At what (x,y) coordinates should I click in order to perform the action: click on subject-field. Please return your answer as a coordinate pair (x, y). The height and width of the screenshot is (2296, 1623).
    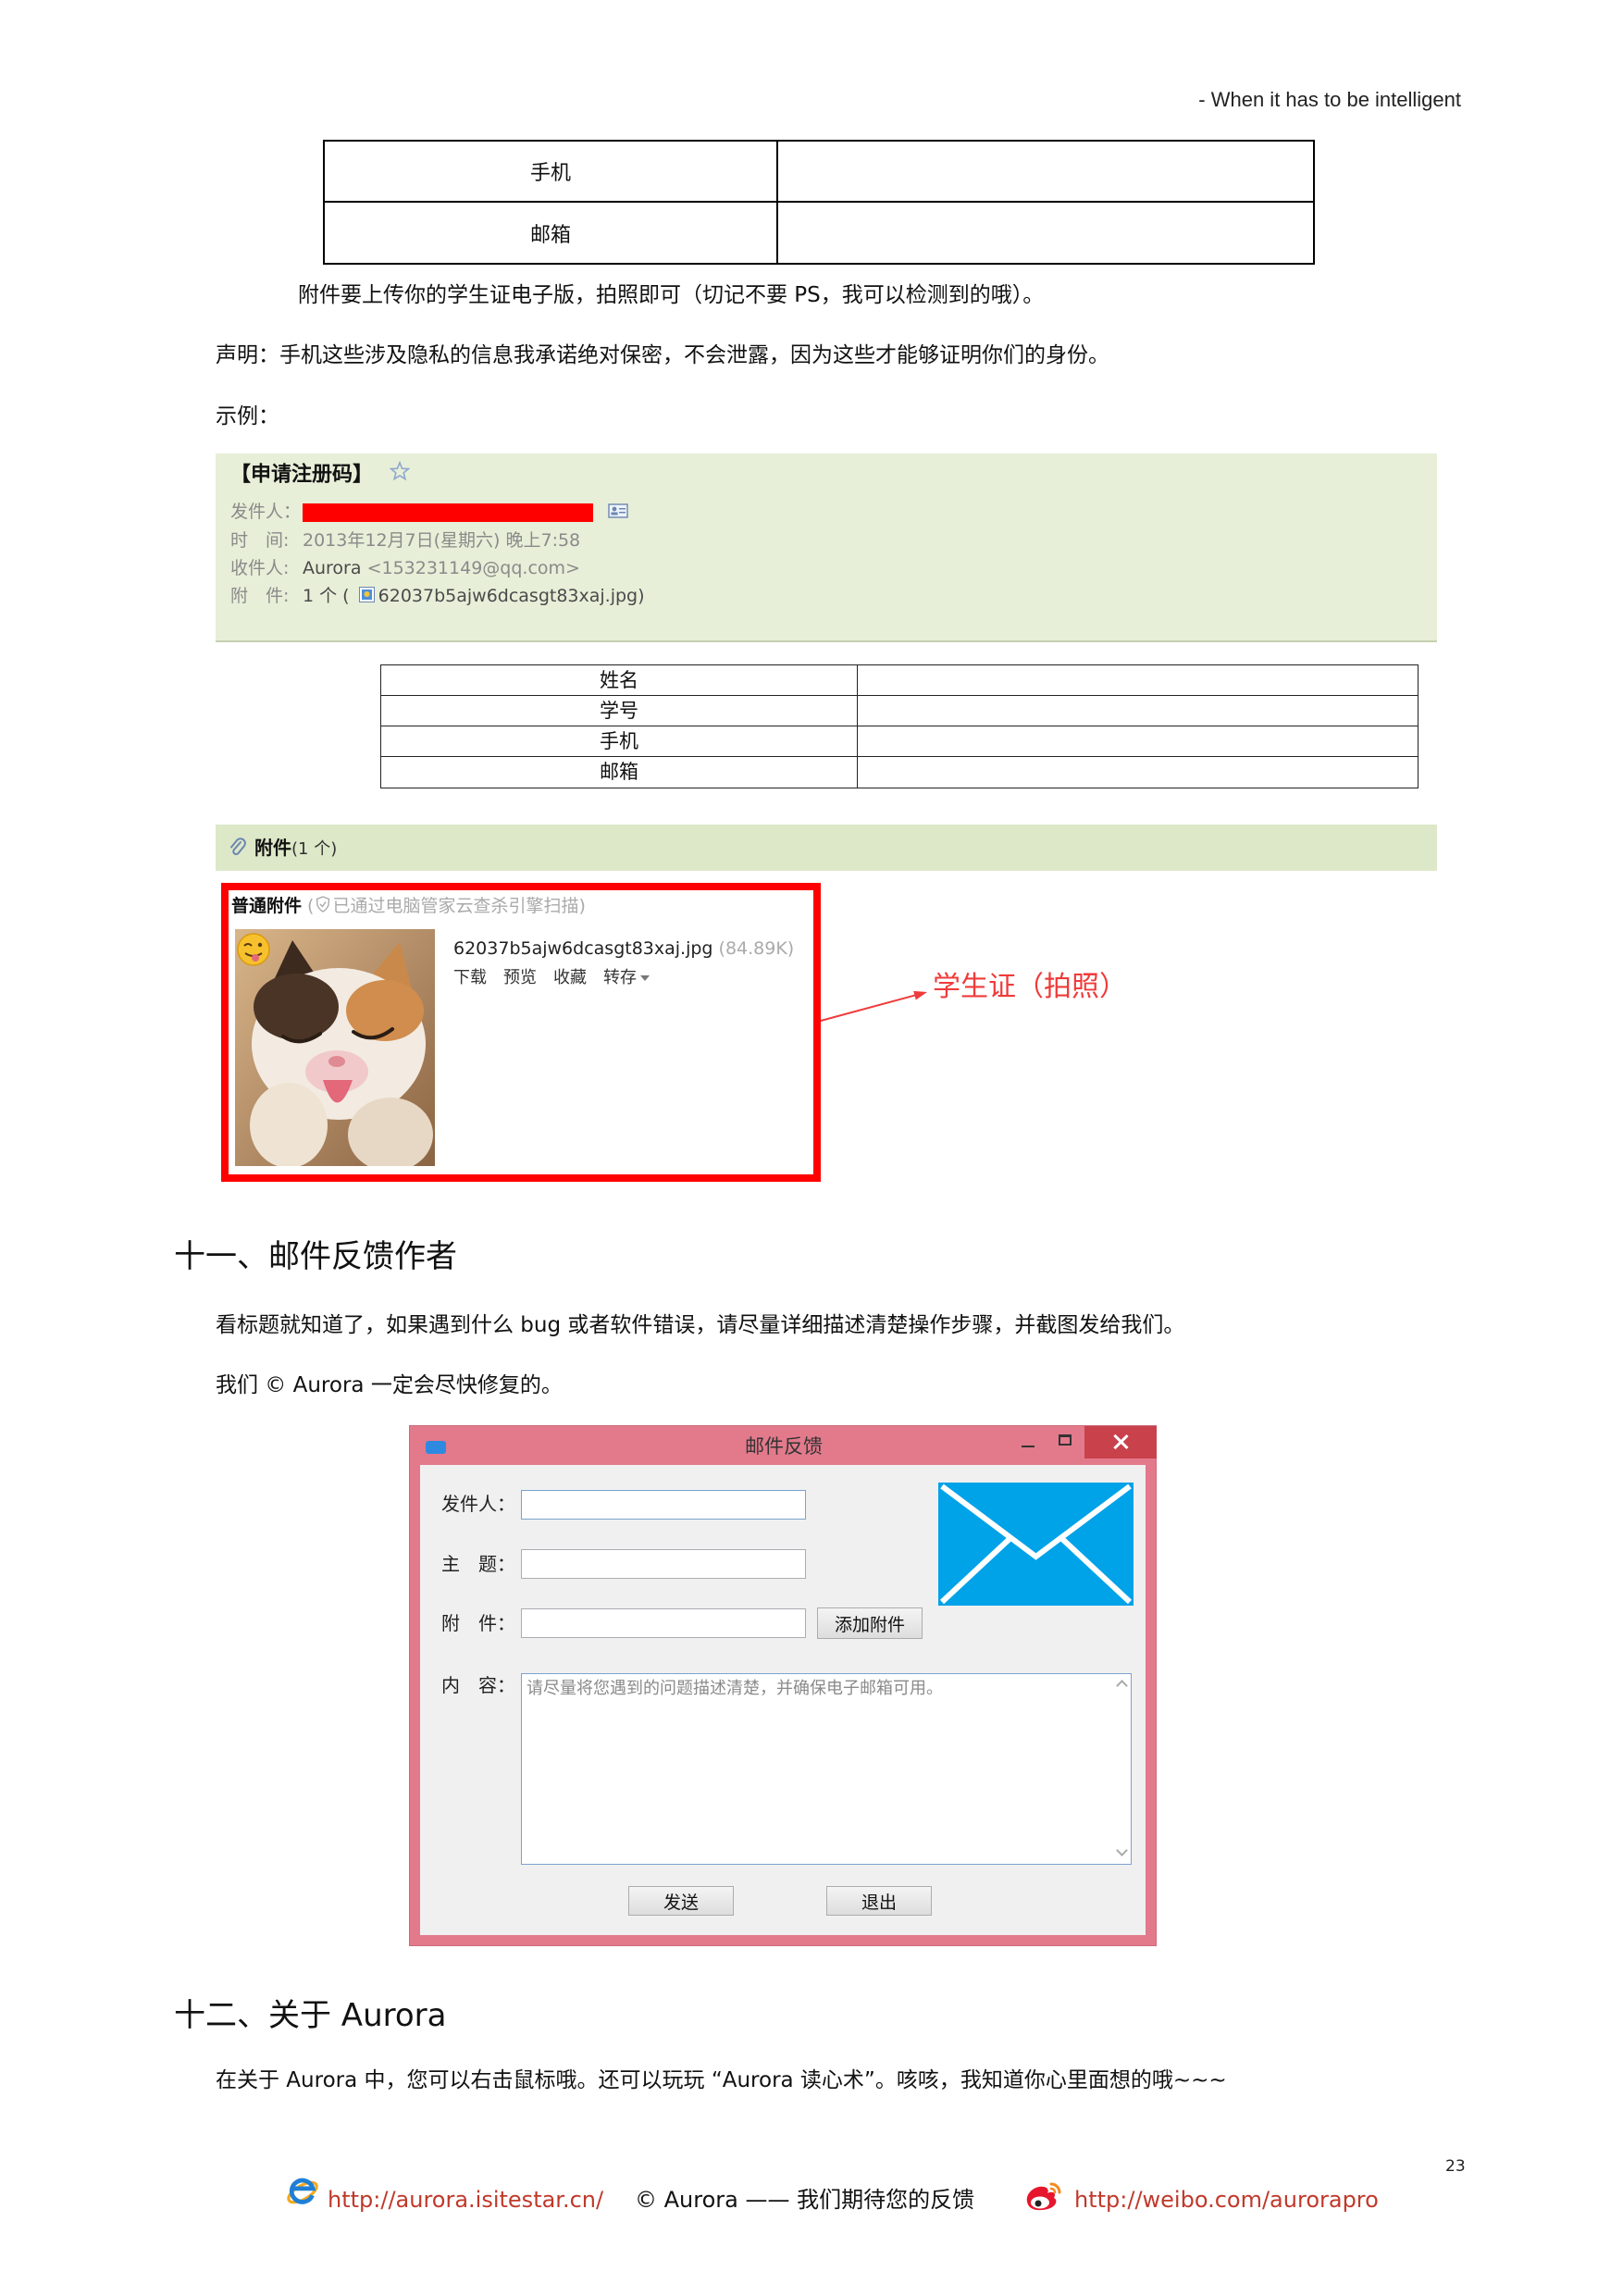
    Looking at the image, I should click on (663, 1564).